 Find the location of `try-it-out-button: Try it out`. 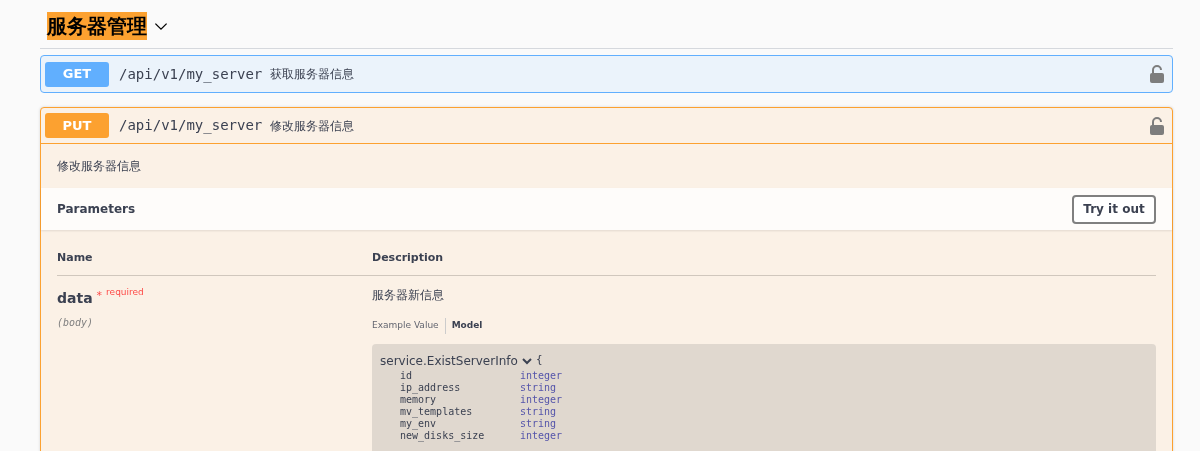

try-it-out-button: Try it out is located at coordinates (1114, 209).